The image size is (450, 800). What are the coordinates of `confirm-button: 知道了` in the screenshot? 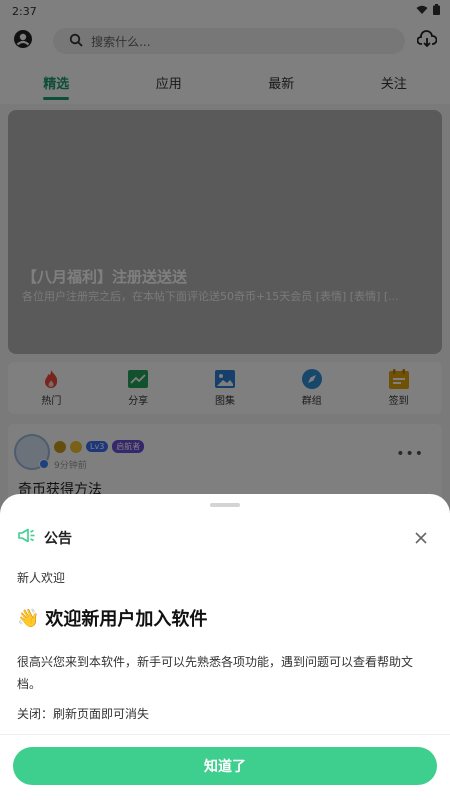 It's located at (225, 766).